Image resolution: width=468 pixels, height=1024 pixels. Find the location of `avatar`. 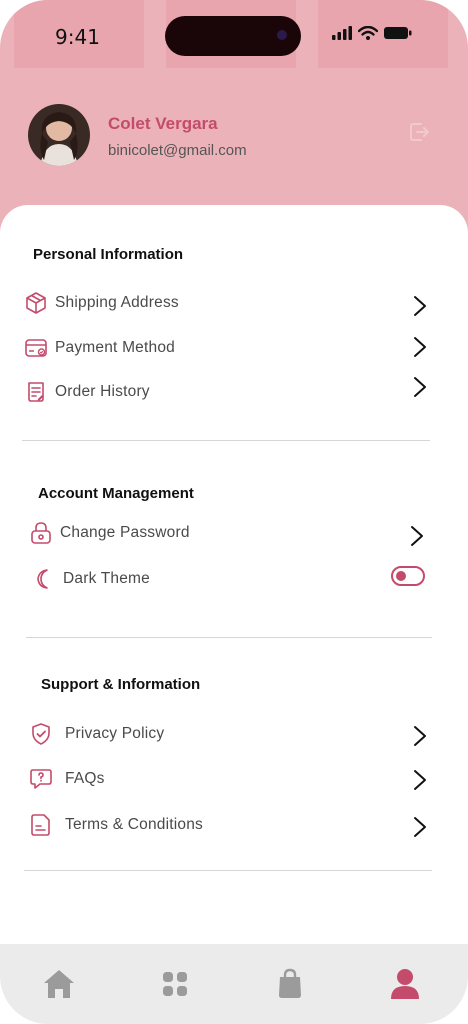

avatar is located at coordinates (59, 135).